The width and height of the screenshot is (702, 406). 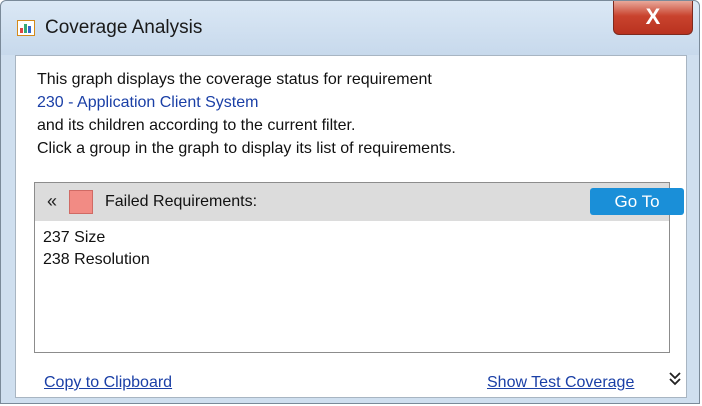 I want to click on requirement-link: 230 - Application Client System, so click(x=147, y=103).